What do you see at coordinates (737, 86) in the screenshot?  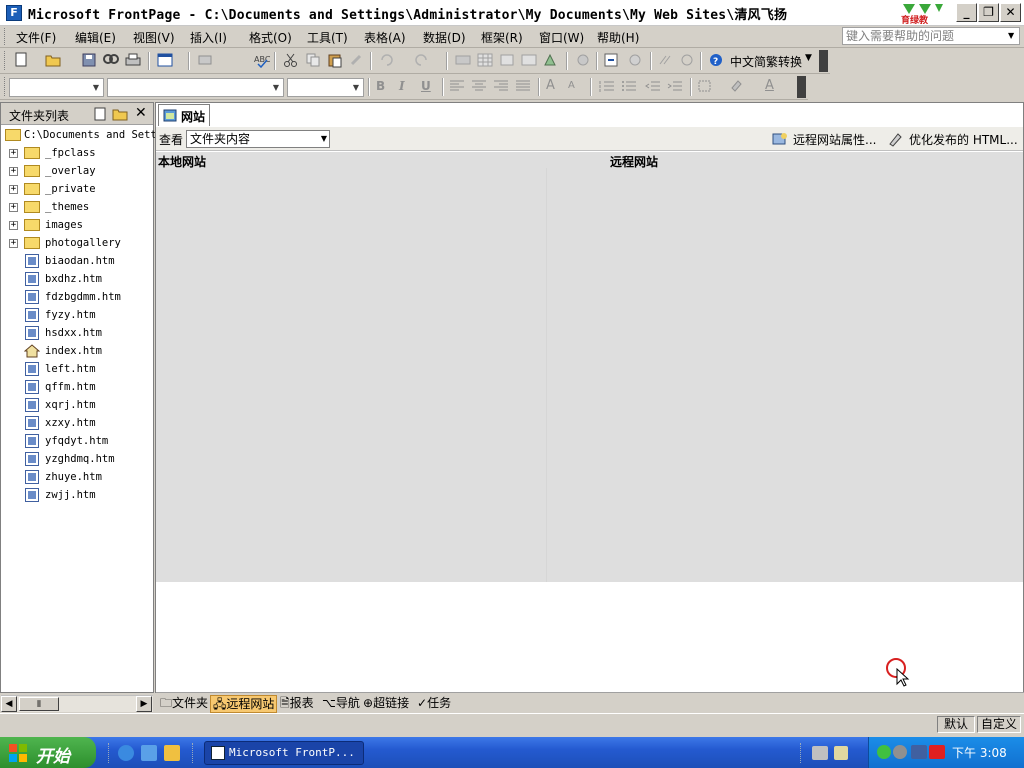 I see `highlight-icon` at bounding box center [737, 86].